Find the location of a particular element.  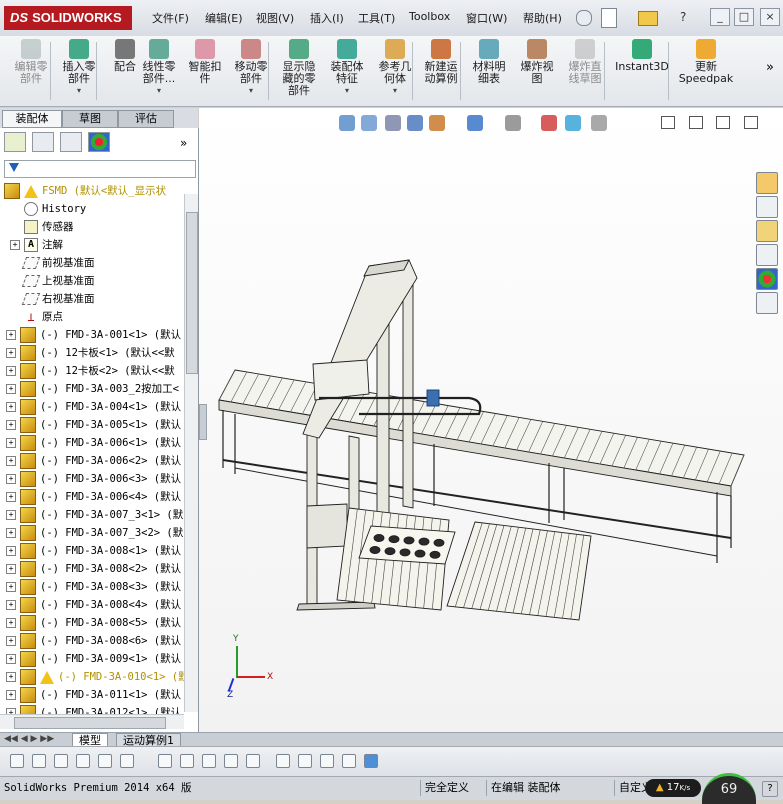

scene-icon is located at coordinates (573, 123).